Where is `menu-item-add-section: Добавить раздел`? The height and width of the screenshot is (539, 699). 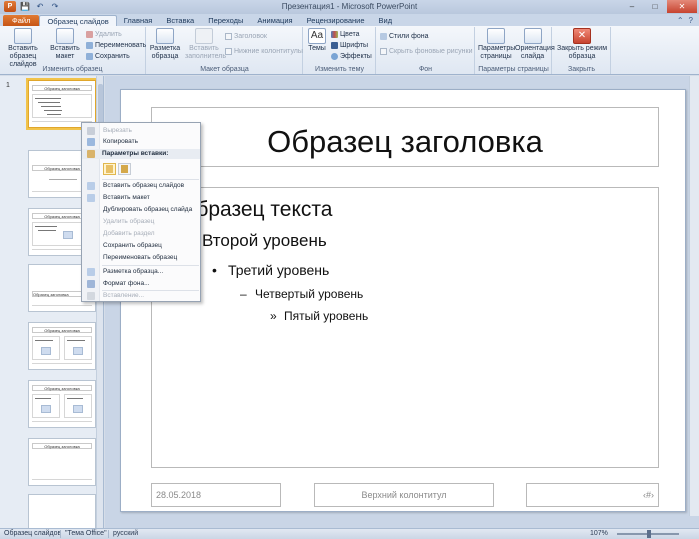 menu-item-add-section: Добавить раздел is located at coordinates (141, 234).